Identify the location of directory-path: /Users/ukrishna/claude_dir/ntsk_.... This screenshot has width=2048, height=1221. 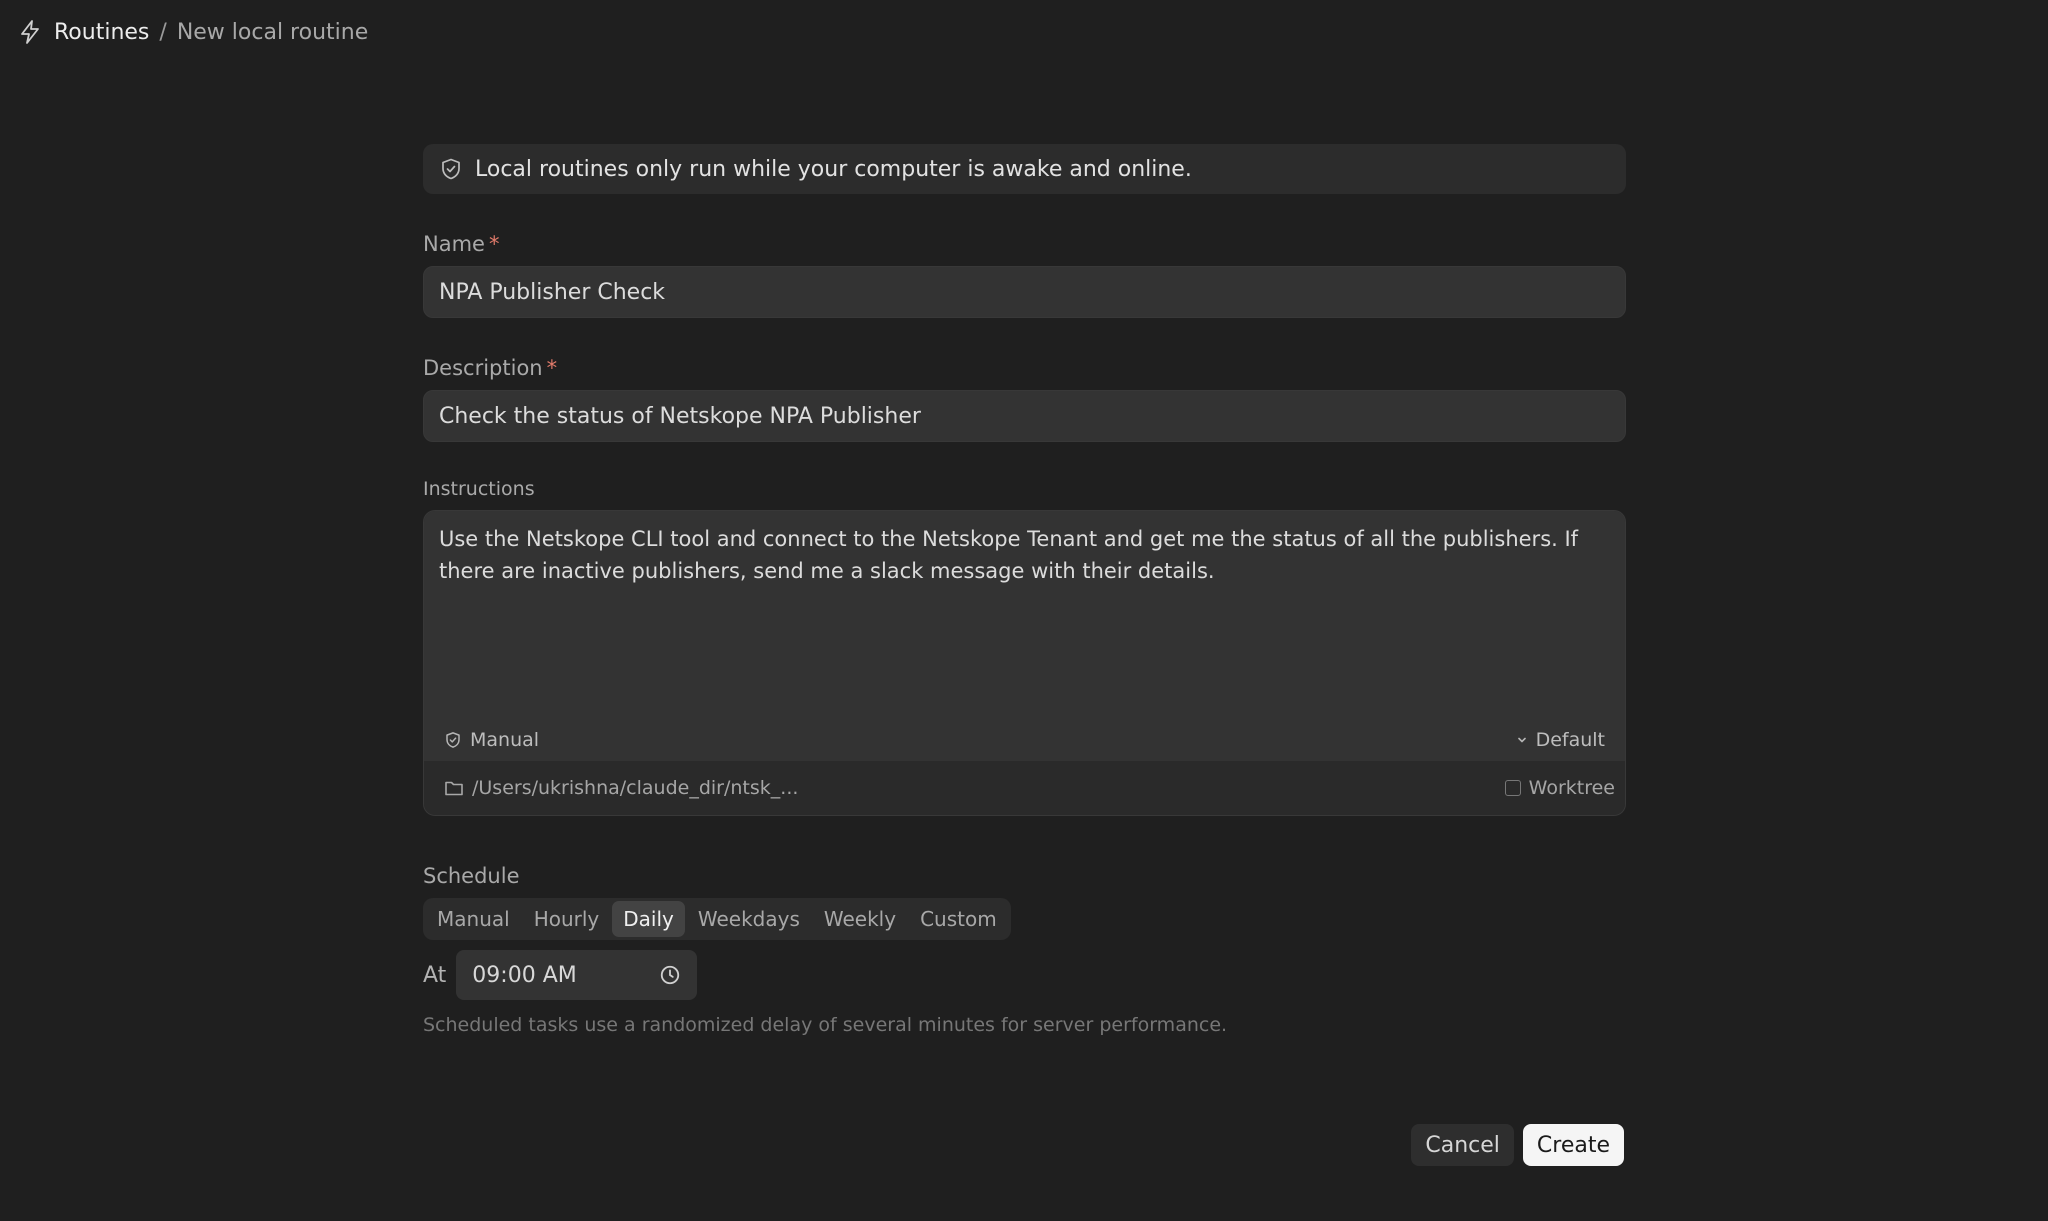
(635, 788).